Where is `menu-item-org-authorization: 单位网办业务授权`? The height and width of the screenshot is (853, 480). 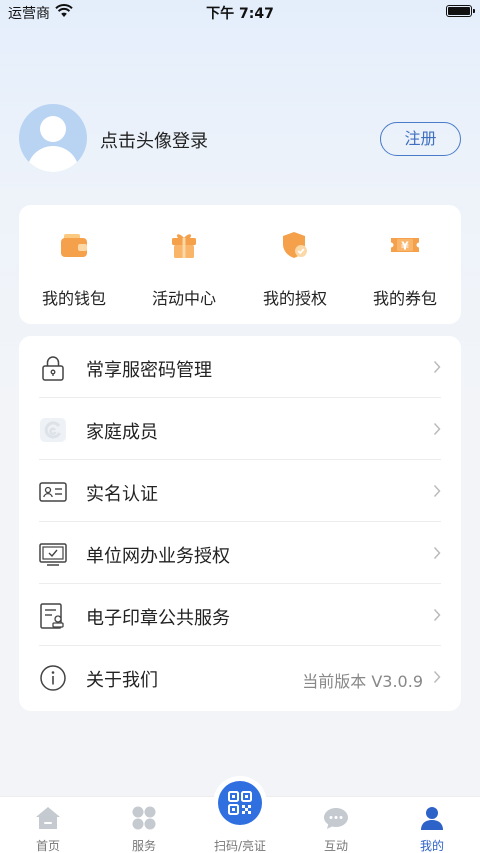
menu-item-org-authorization: 单位网办业务授权 is located at coordinates (240, 553).